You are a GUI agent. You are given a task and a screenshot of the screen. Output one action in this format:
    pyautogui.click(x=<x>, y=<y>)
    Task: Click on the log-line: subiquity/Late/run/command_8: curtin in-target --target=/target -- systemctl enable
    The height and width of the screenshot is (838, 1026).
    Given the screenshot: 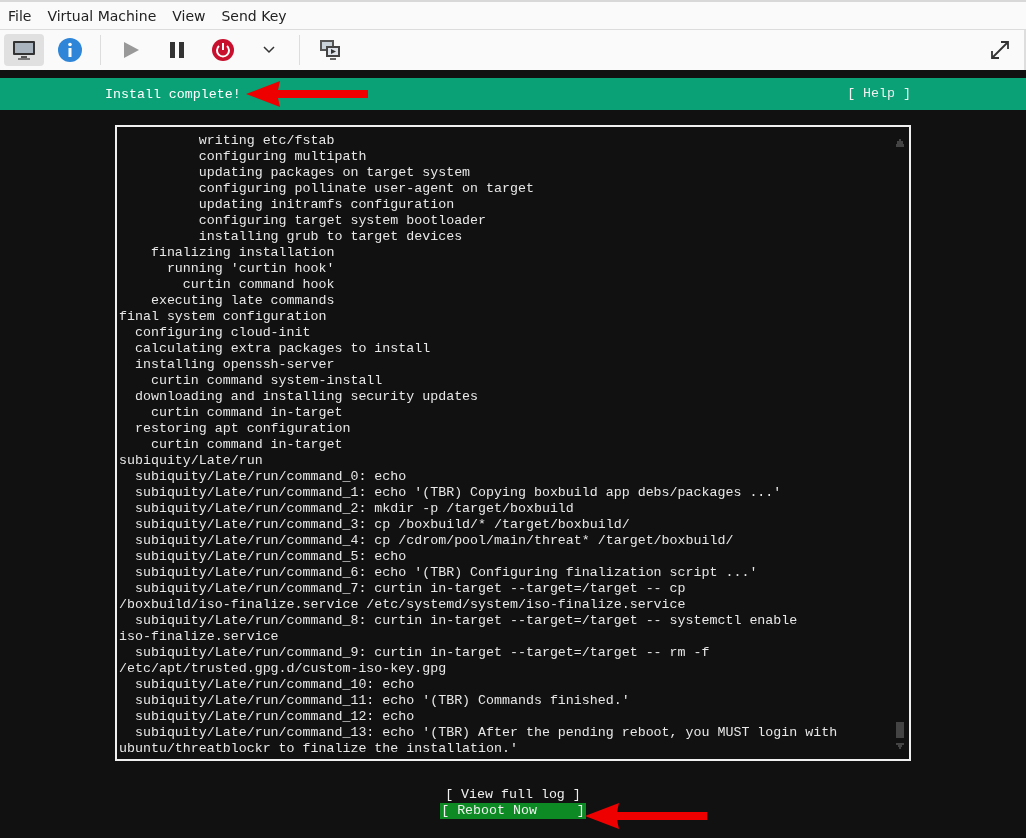 What is the action you would take?
    pyautogui.click(x=465, y=621)
    